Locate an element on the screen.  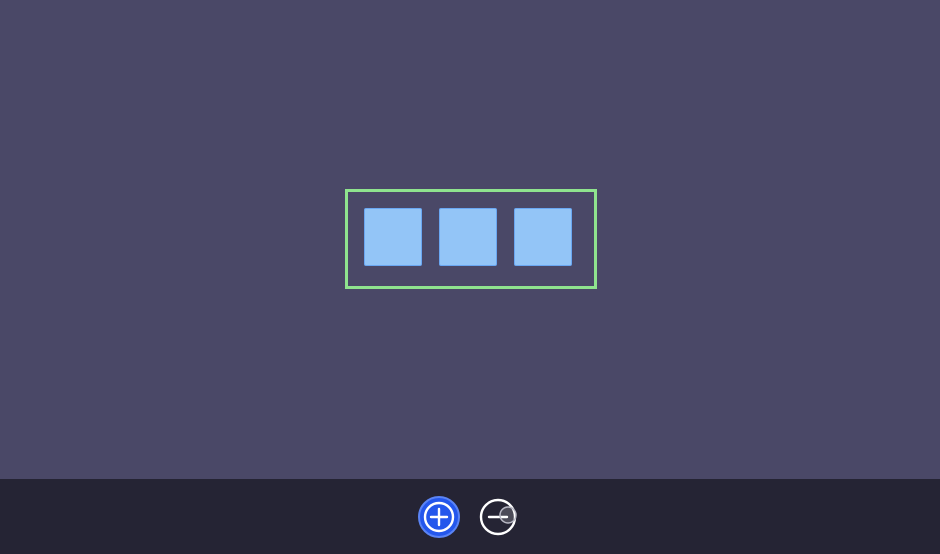
item-row is located at coordinates (468, 237).